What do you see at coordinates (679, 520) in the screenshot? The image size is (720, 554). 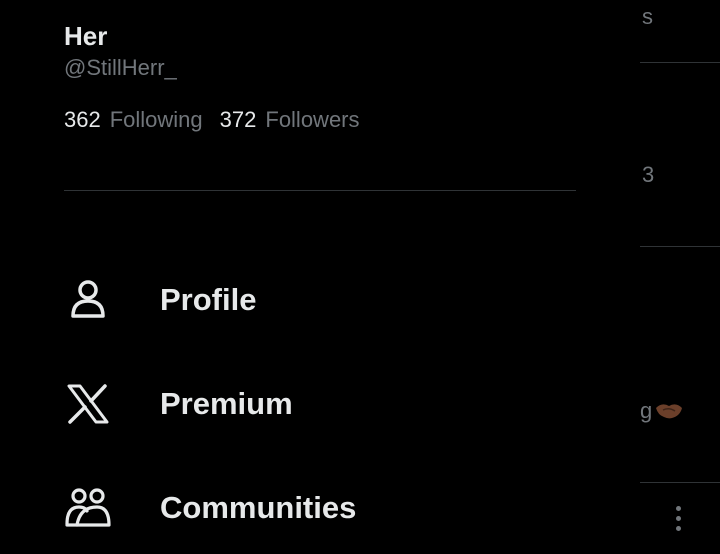 I see `more-options-icon` at bounding box center [679, 520].